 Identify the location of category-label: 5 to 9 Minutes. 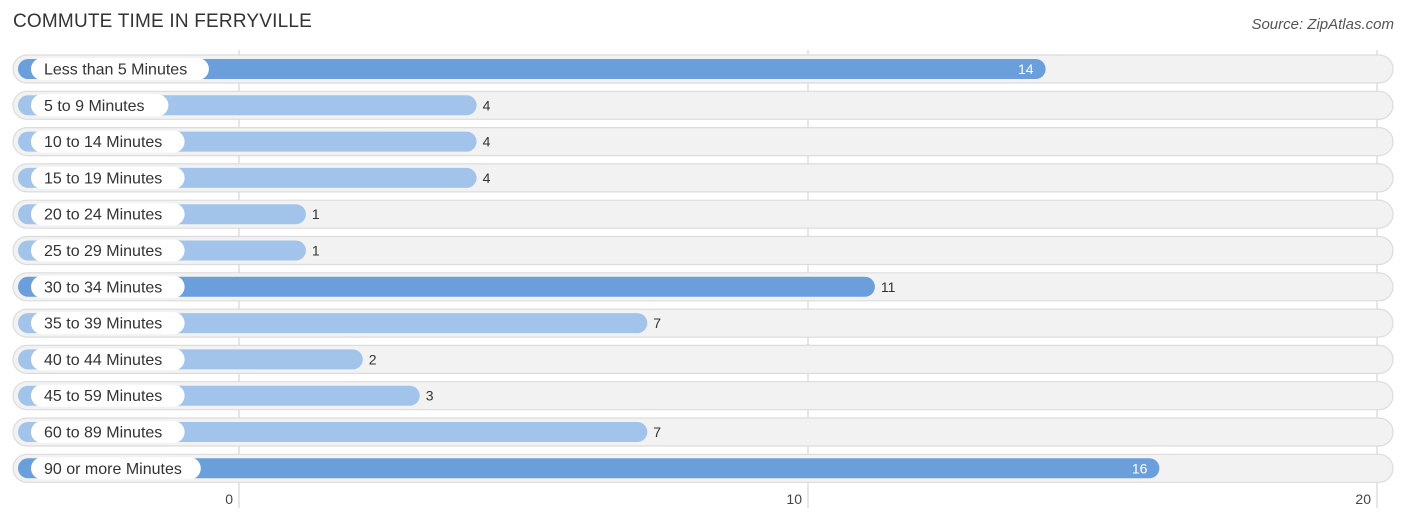
(94, 106).